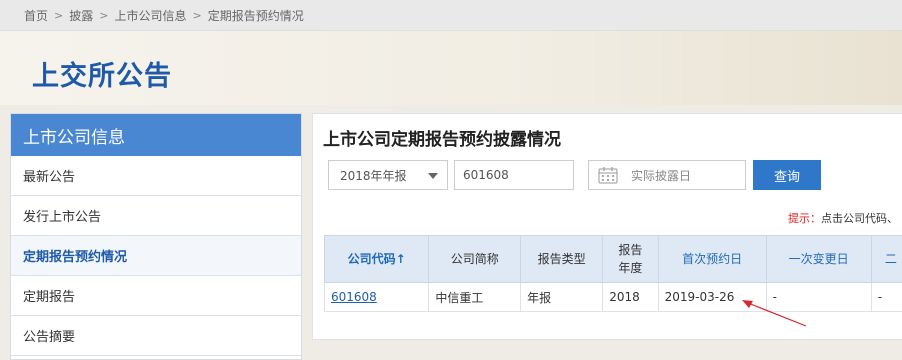 The height and width of the screenshot is (360, 902). I want to click on cell-company-code: 601608, so click(376, 297).